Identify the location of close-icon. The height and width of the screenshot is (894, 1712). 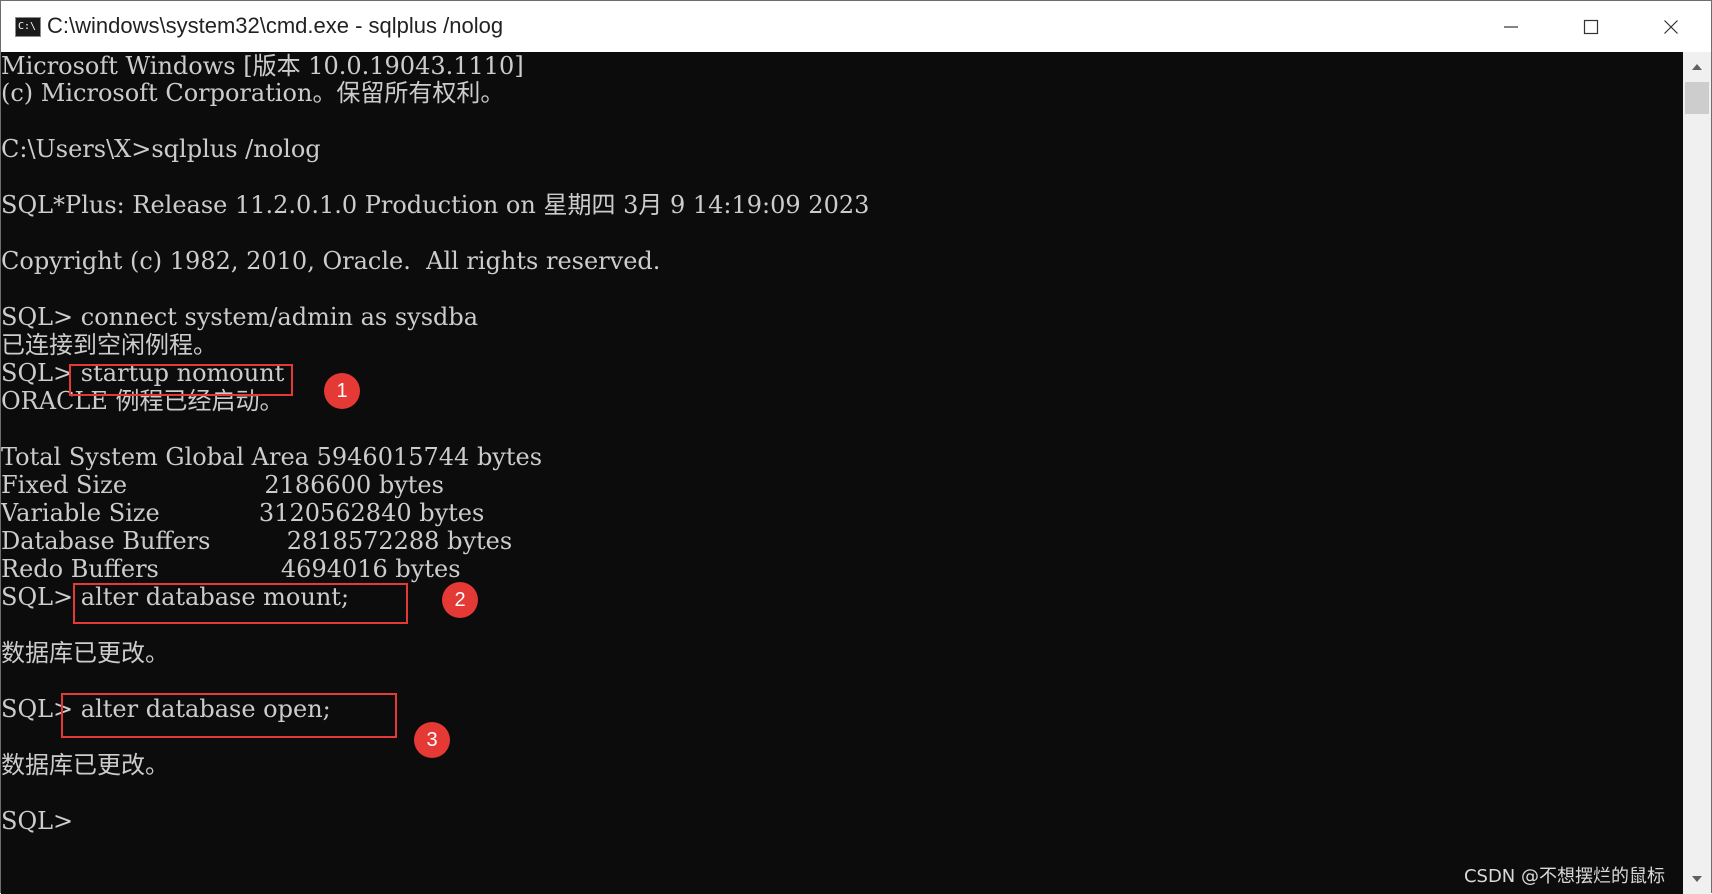
(1671, 26).